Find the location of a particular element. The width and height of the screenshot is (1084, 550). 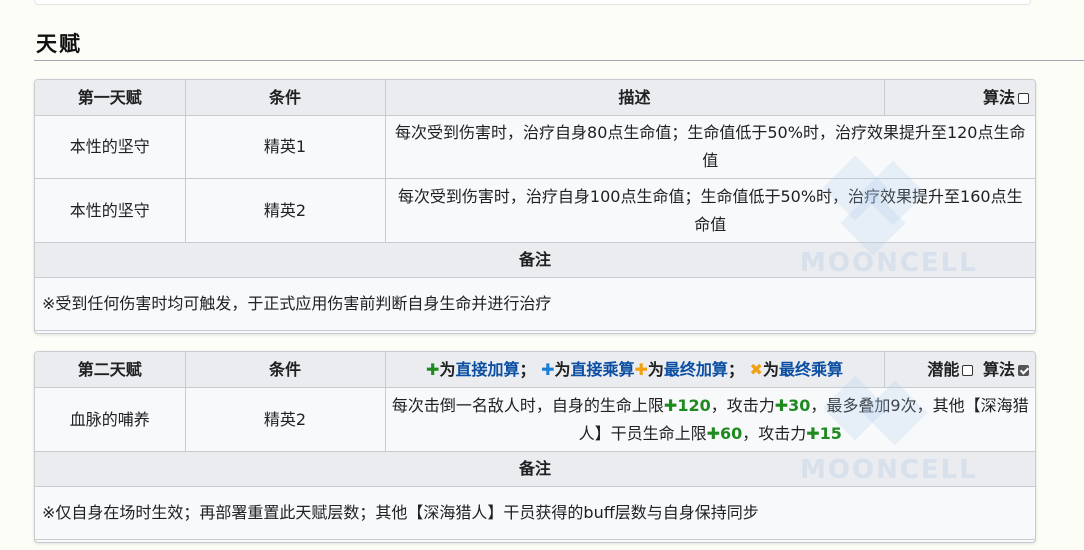

talent2-row-name: 血脉的哺养 is located at coordinates (110, 419).